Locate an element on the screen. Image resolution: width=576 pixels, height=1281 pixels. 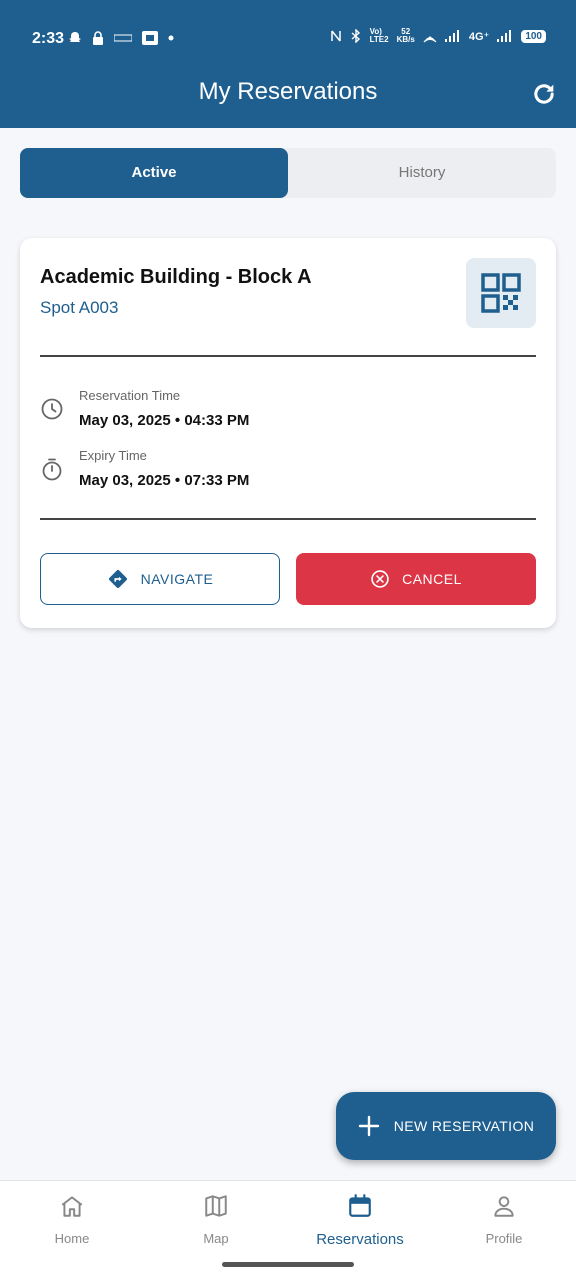
expiry-time-value: May 03, 2025 • 07:33 PM is located at coordinates (164, 480).